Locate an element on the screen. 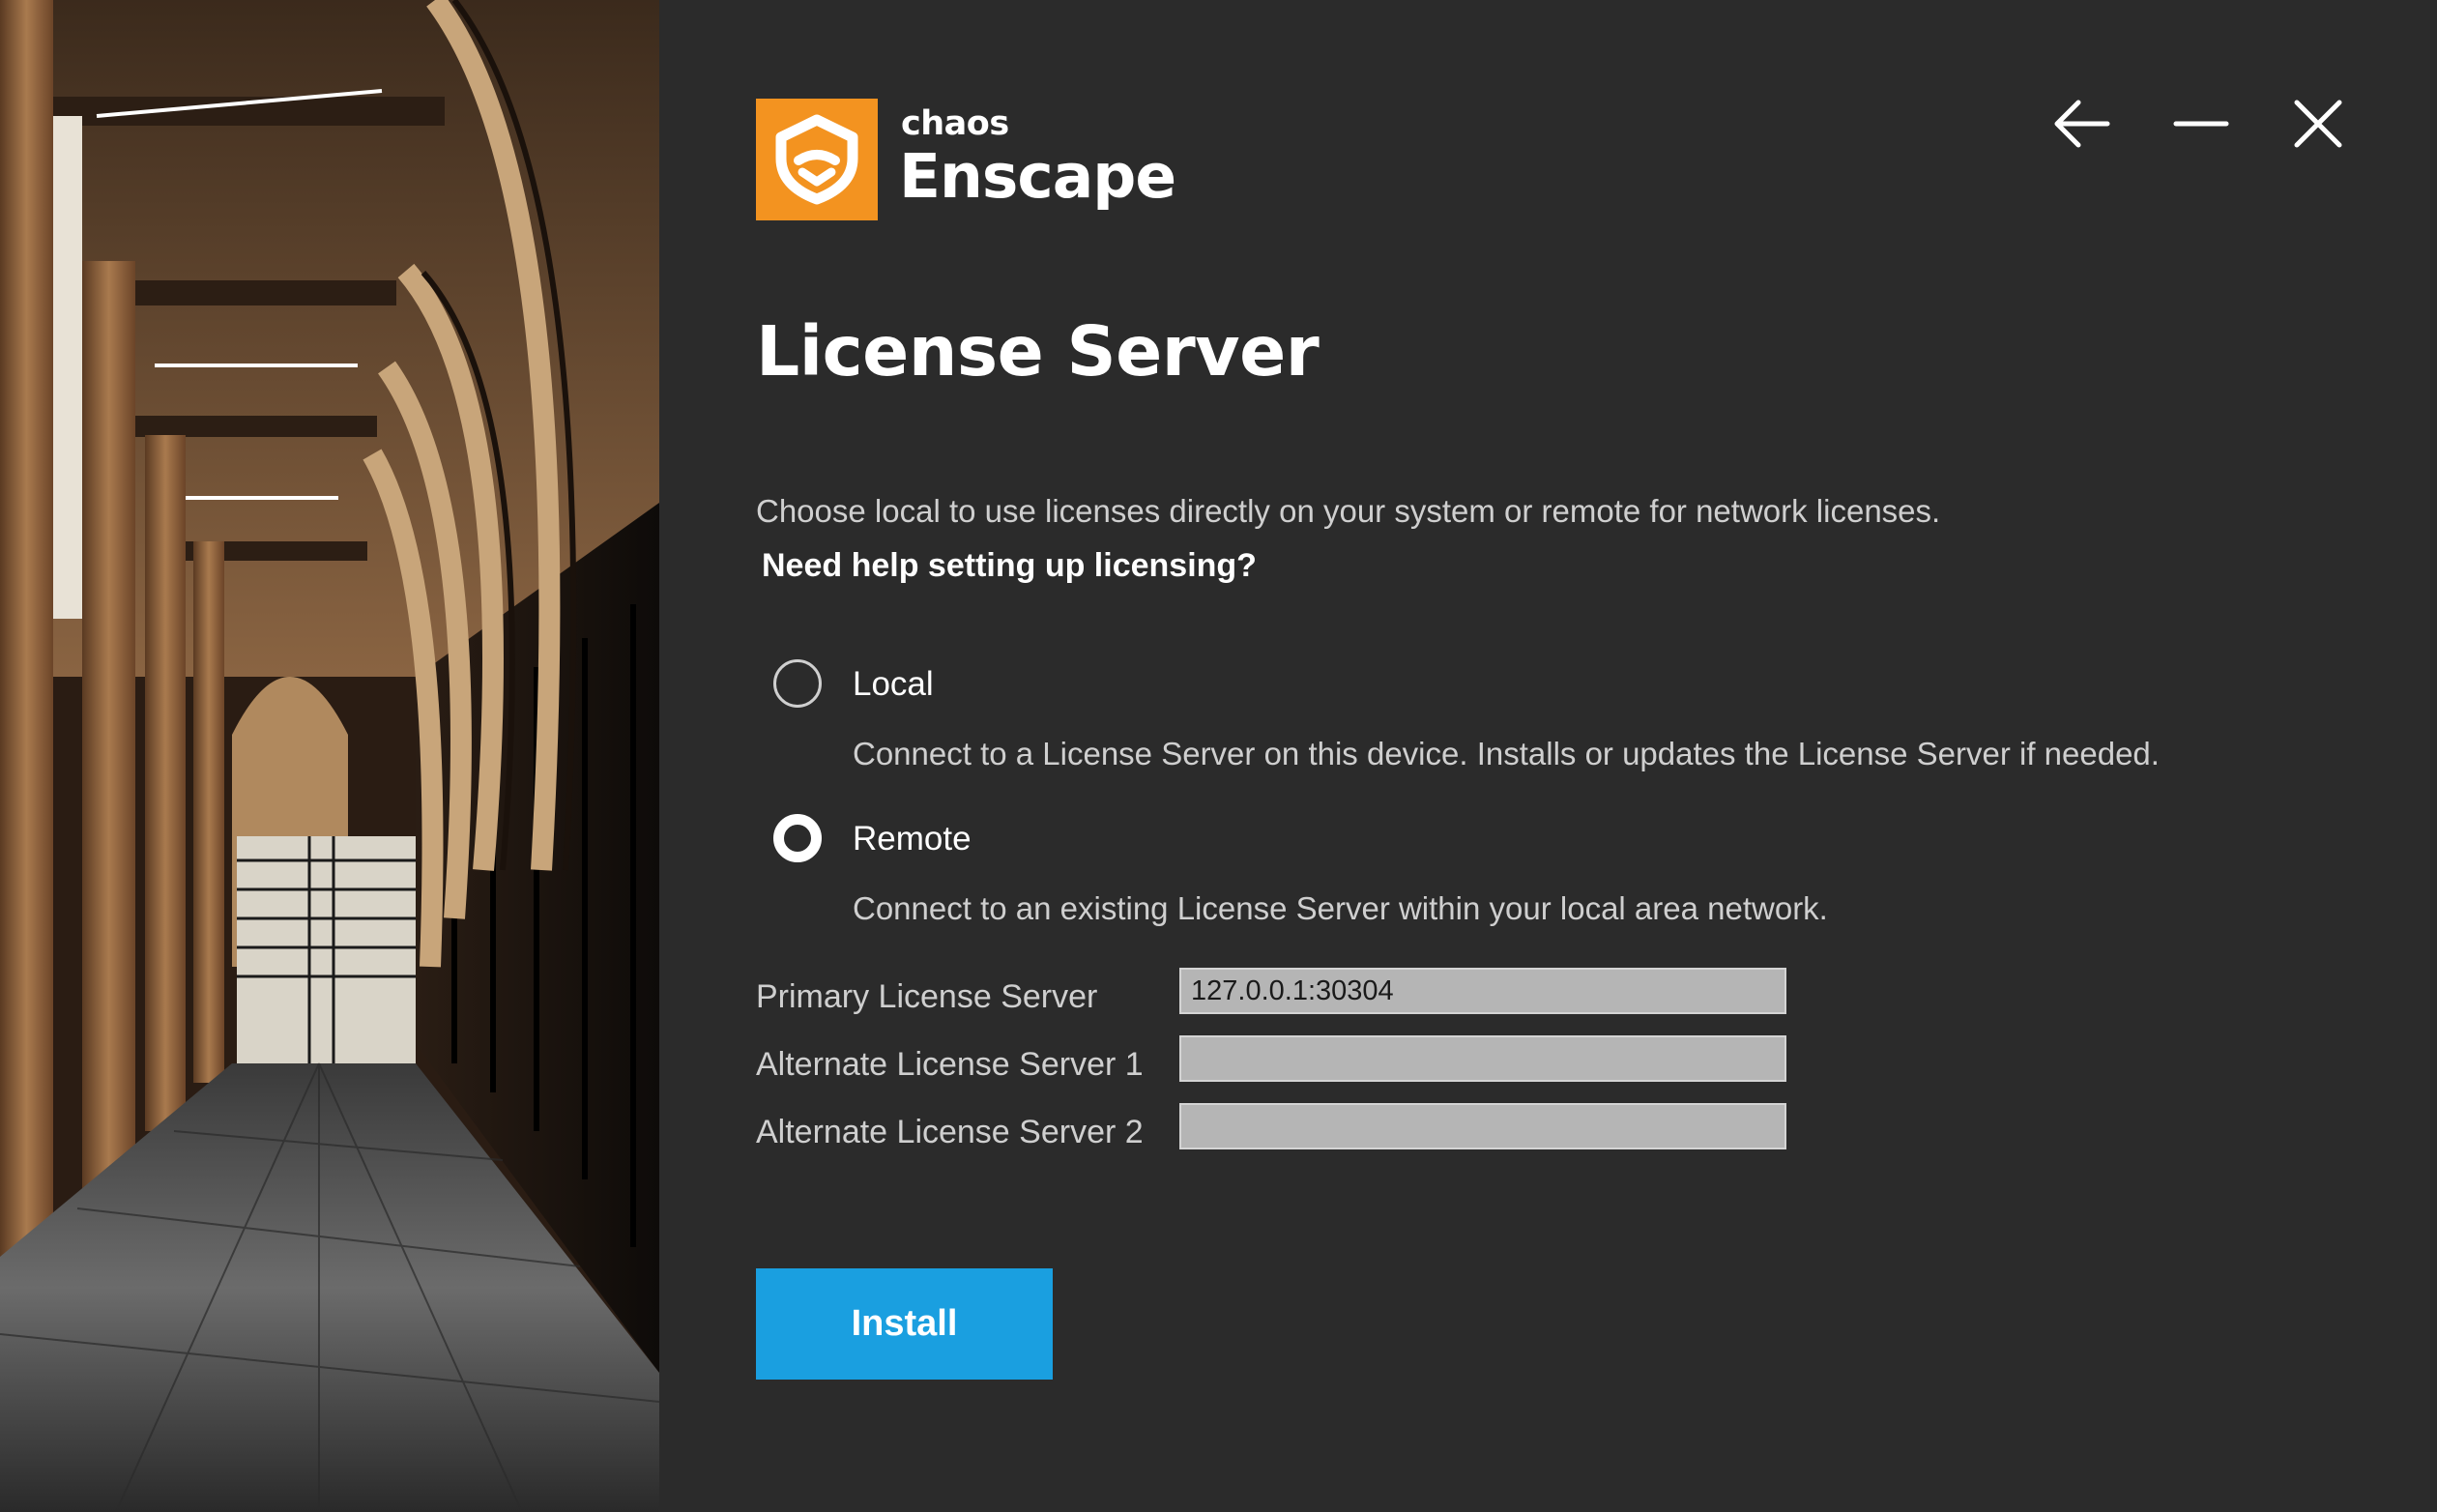 Image resolution: width=2437 pixels, height=1512 pixels. primary-server-label: Primary License Server is located at coordinates (927, 996).